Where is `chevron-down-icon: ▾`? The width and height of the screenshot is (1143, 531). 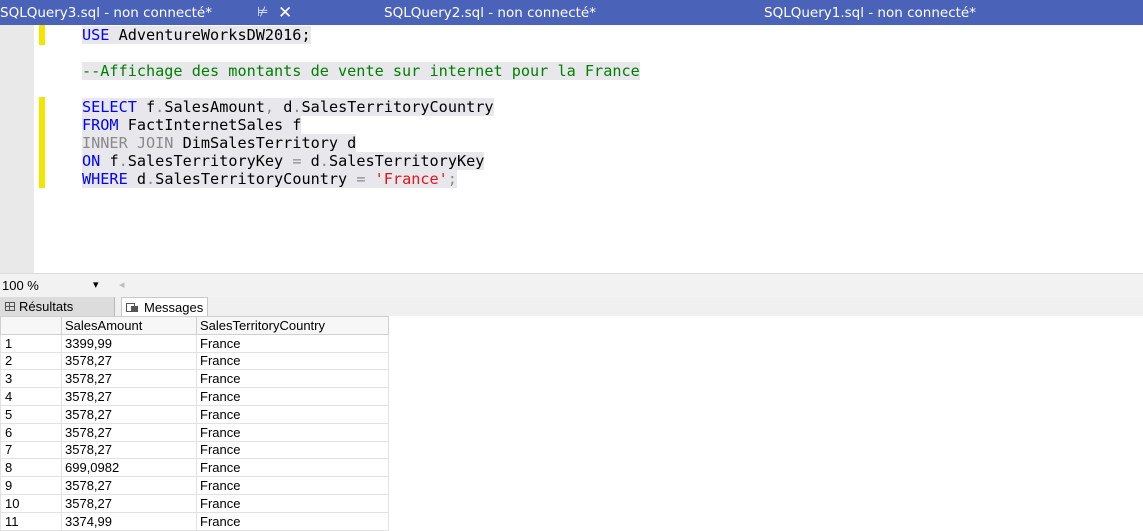 chevron-down-icon: ▾ is located at coordinates (96, 284).